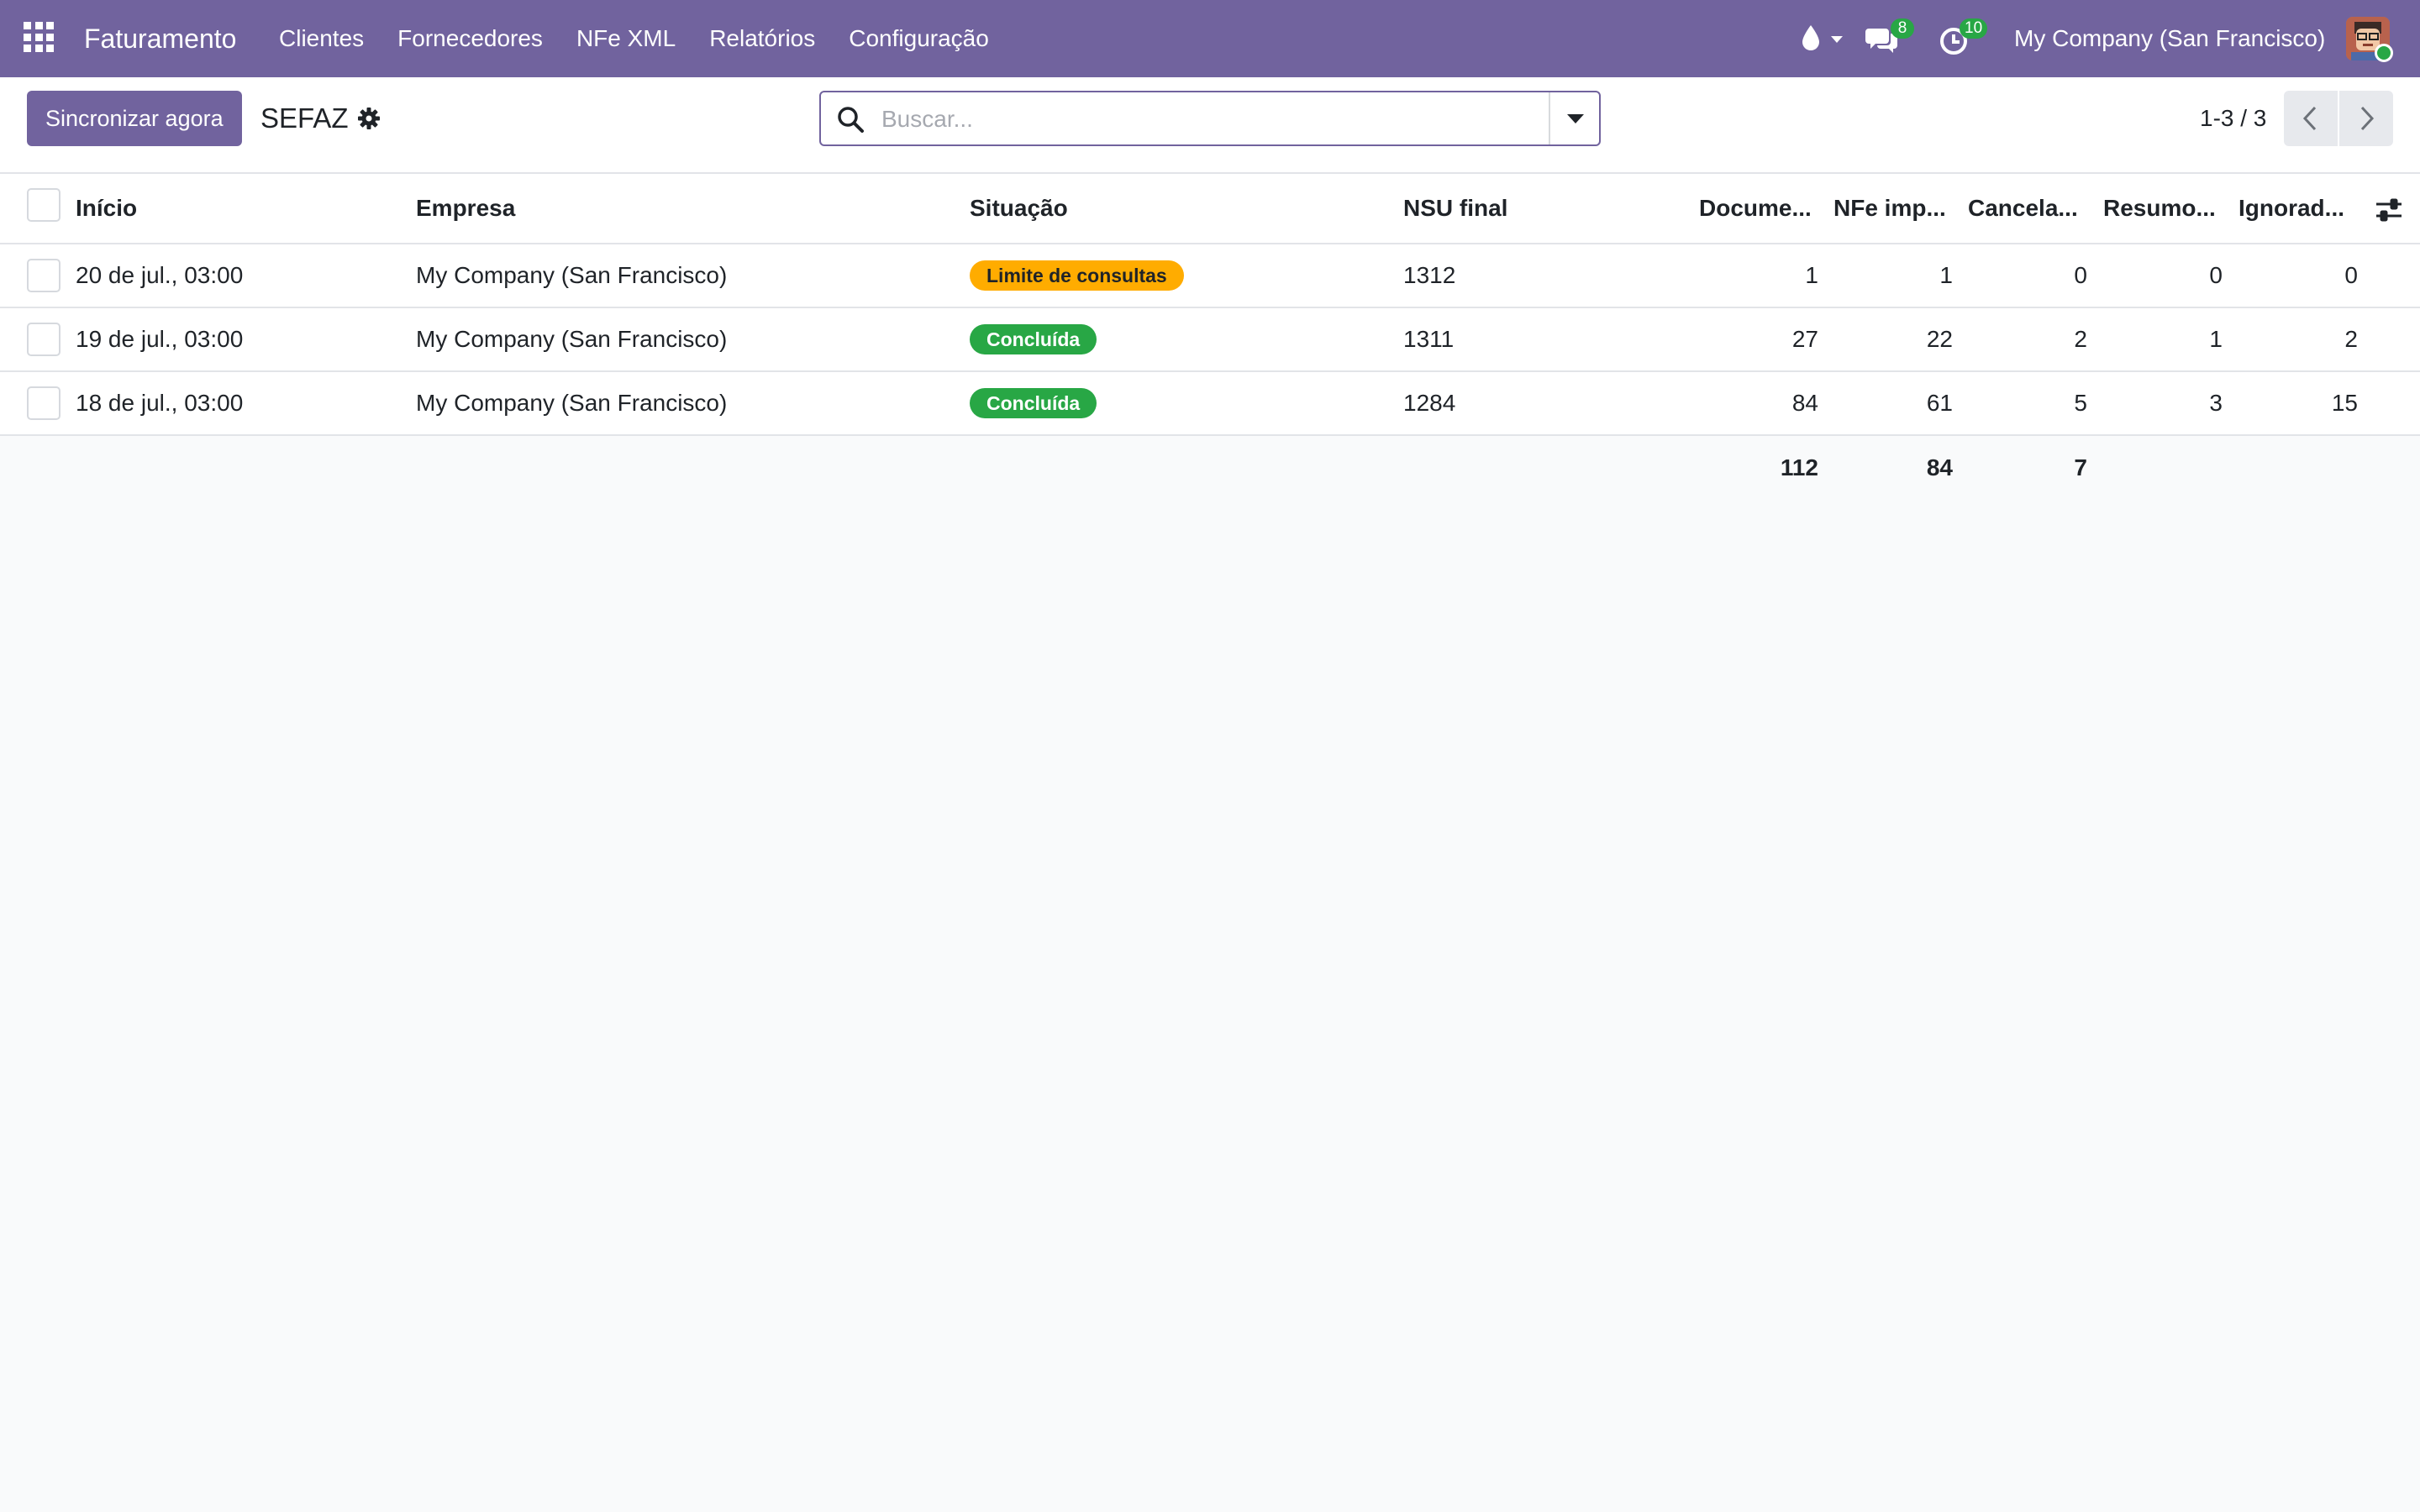 This screenshot has width=2420, height=1512. What do you see at coordinates (919, 38) in the screenshot?
I see `menu-item-configuracao: Configuração` at bounding box center [919, 38].